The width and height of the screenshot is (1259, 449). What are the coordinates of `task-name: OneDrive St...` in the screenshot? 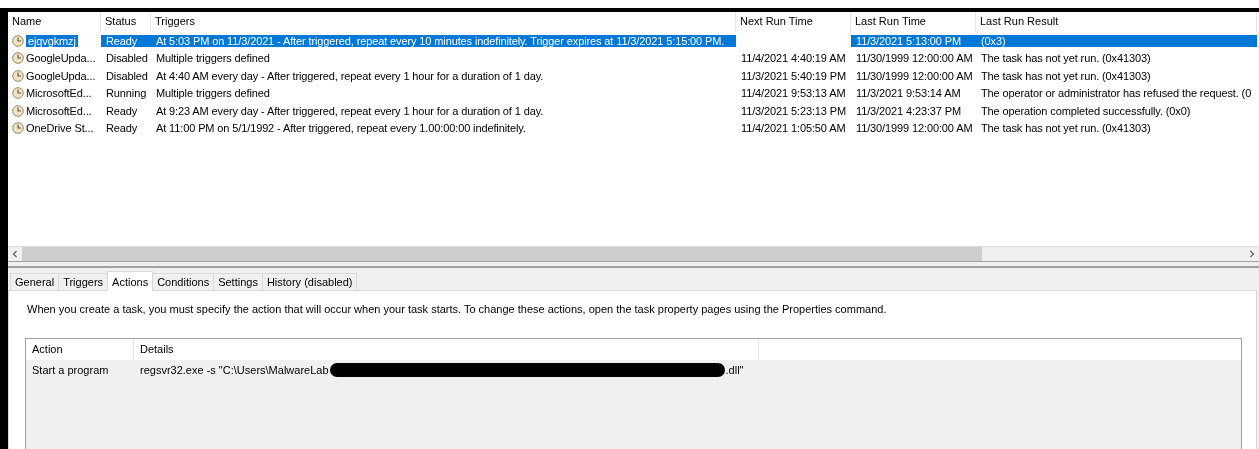 It's located at (60, 128).